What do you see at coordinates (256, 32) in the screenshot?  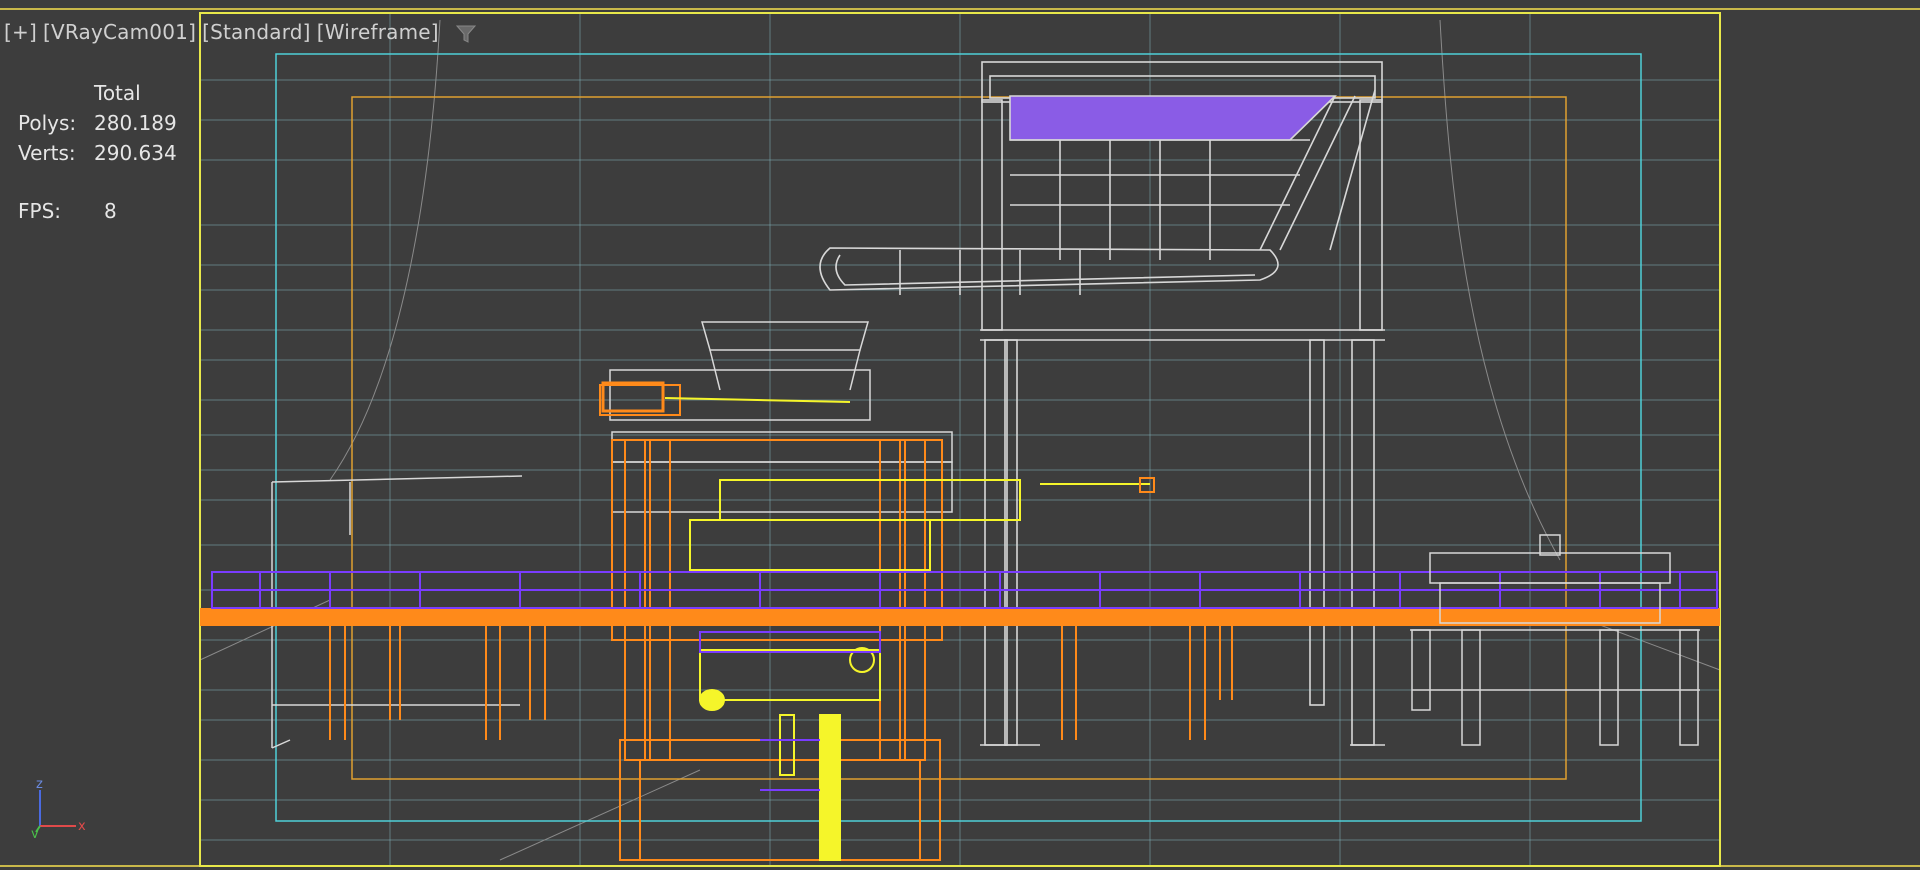 I see `viewport-shading-standard: [Standard]` at bounding box center [256, 32].